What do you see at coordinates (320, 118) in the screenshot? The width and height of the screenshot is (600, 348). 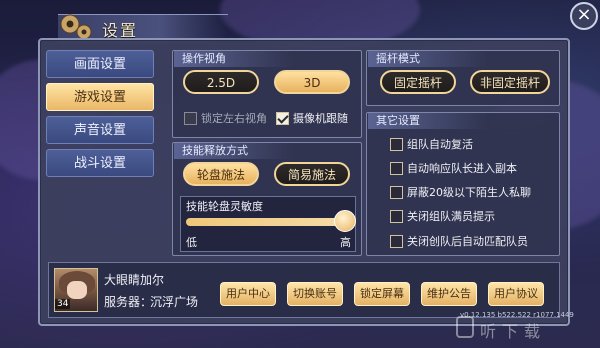 I see `camera-follow-label: 摄像机跟随` at bounding box center [320, 118].